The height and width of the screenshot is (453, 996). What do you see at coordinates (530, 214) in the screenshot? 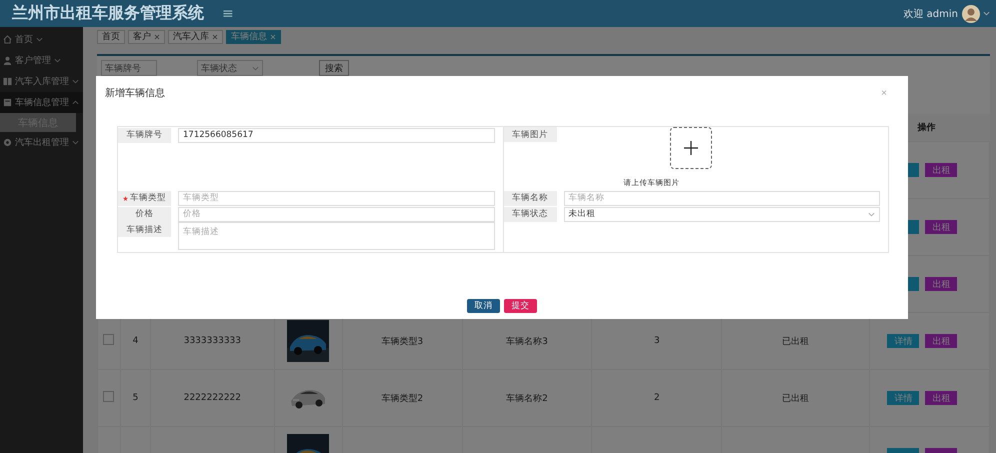
I see `field-label: 车辆状态` at bounding box center [530, 214].